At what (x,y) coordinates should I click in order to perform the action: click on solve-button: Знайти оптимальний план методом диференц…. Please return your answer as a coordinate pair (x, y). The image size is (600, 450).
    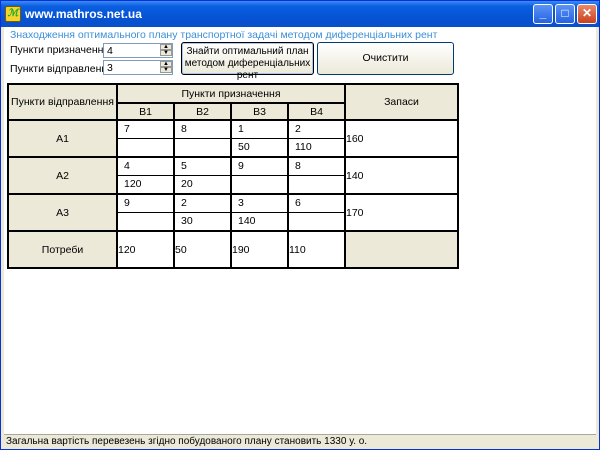
    Looking at the image, I should click on (247, 61).